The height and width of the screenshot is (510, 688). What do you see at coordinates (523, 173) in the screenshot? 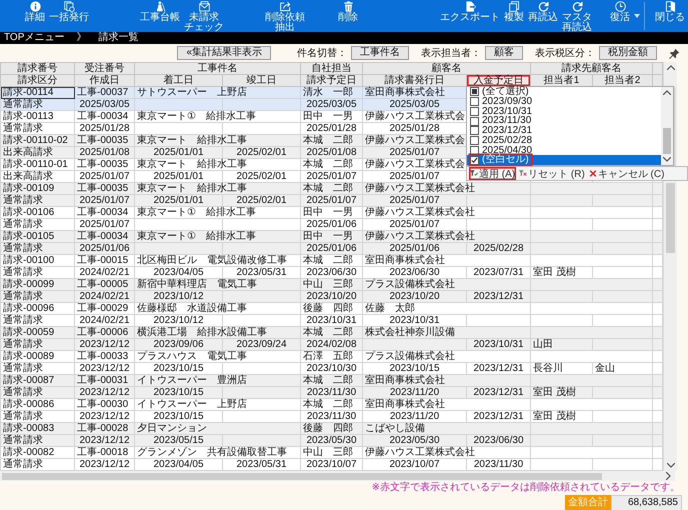
I see `filter-clear-icon` at bounding box center [523, 173].